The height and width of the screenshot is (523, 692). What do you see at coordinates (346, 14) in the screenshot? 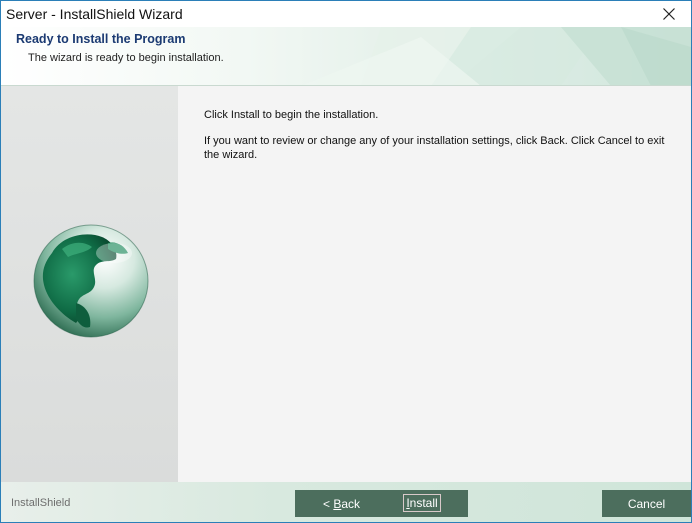
I see `title-bar: Server - InstallShield Wizard` at bounding box center [346, 14].